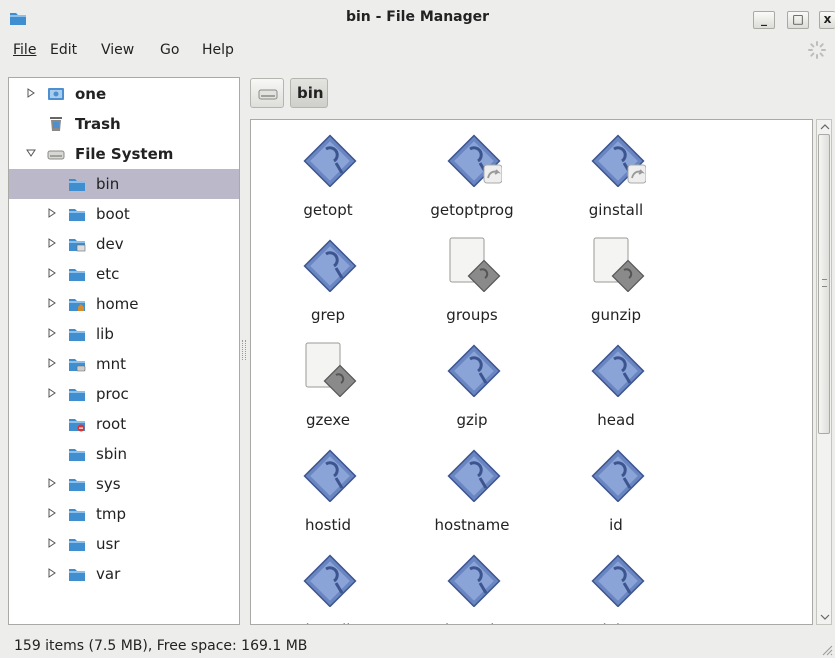 This screenshot has width=835, height=658. I want to click on menu-help: Help, so click(218, 50).